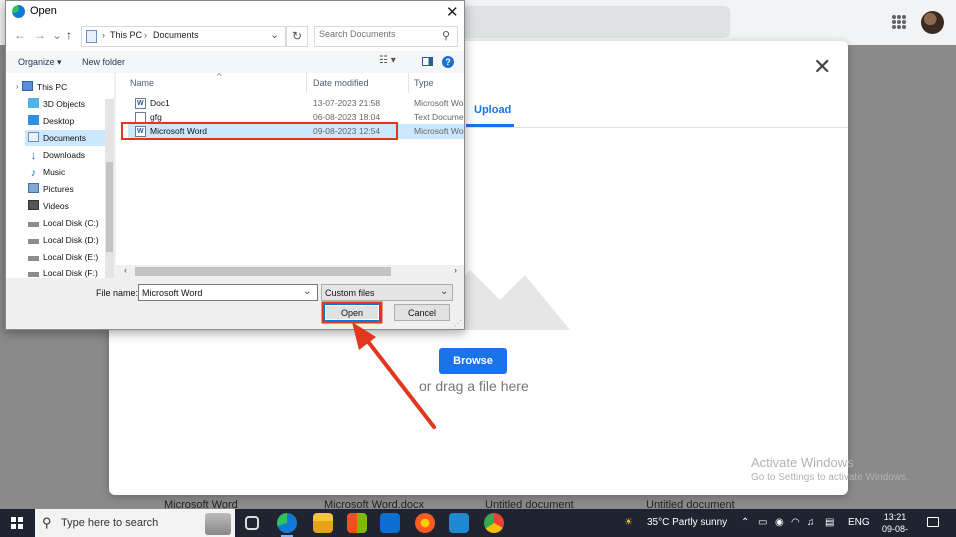  I want to click on word-doc-icon, so click(140, 103).